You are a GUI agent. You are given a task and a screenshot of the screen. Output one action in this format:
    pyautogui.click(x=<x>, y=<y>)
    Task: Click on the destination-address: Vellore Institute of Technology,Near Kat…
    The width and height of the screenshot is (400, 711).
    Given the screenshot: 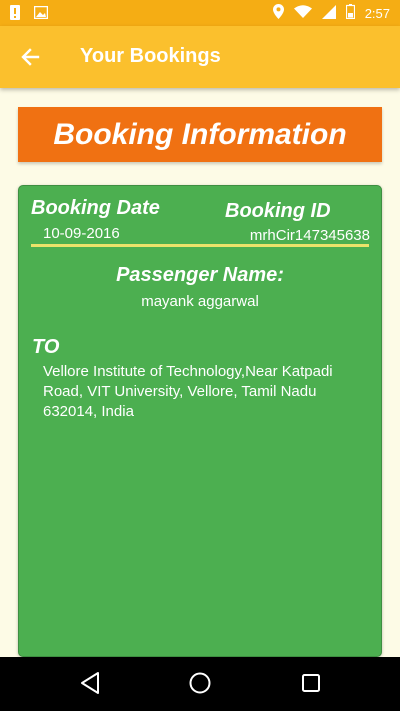 What is the action you would take?
    pyautogui.click(x=188, y=391)
    